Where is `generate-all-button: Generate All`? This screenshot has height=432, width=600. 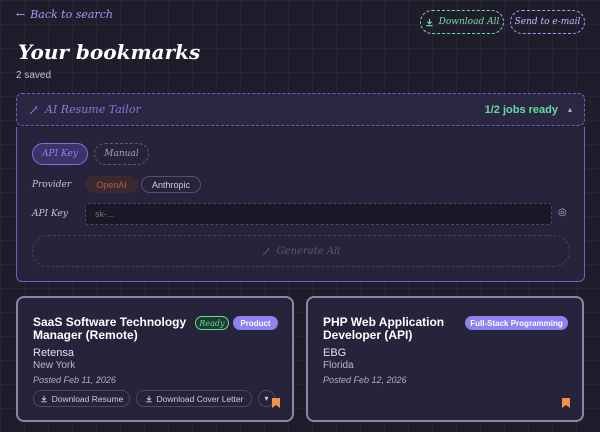 generate-all-button: Generate All is located at coordinates (301, 251).